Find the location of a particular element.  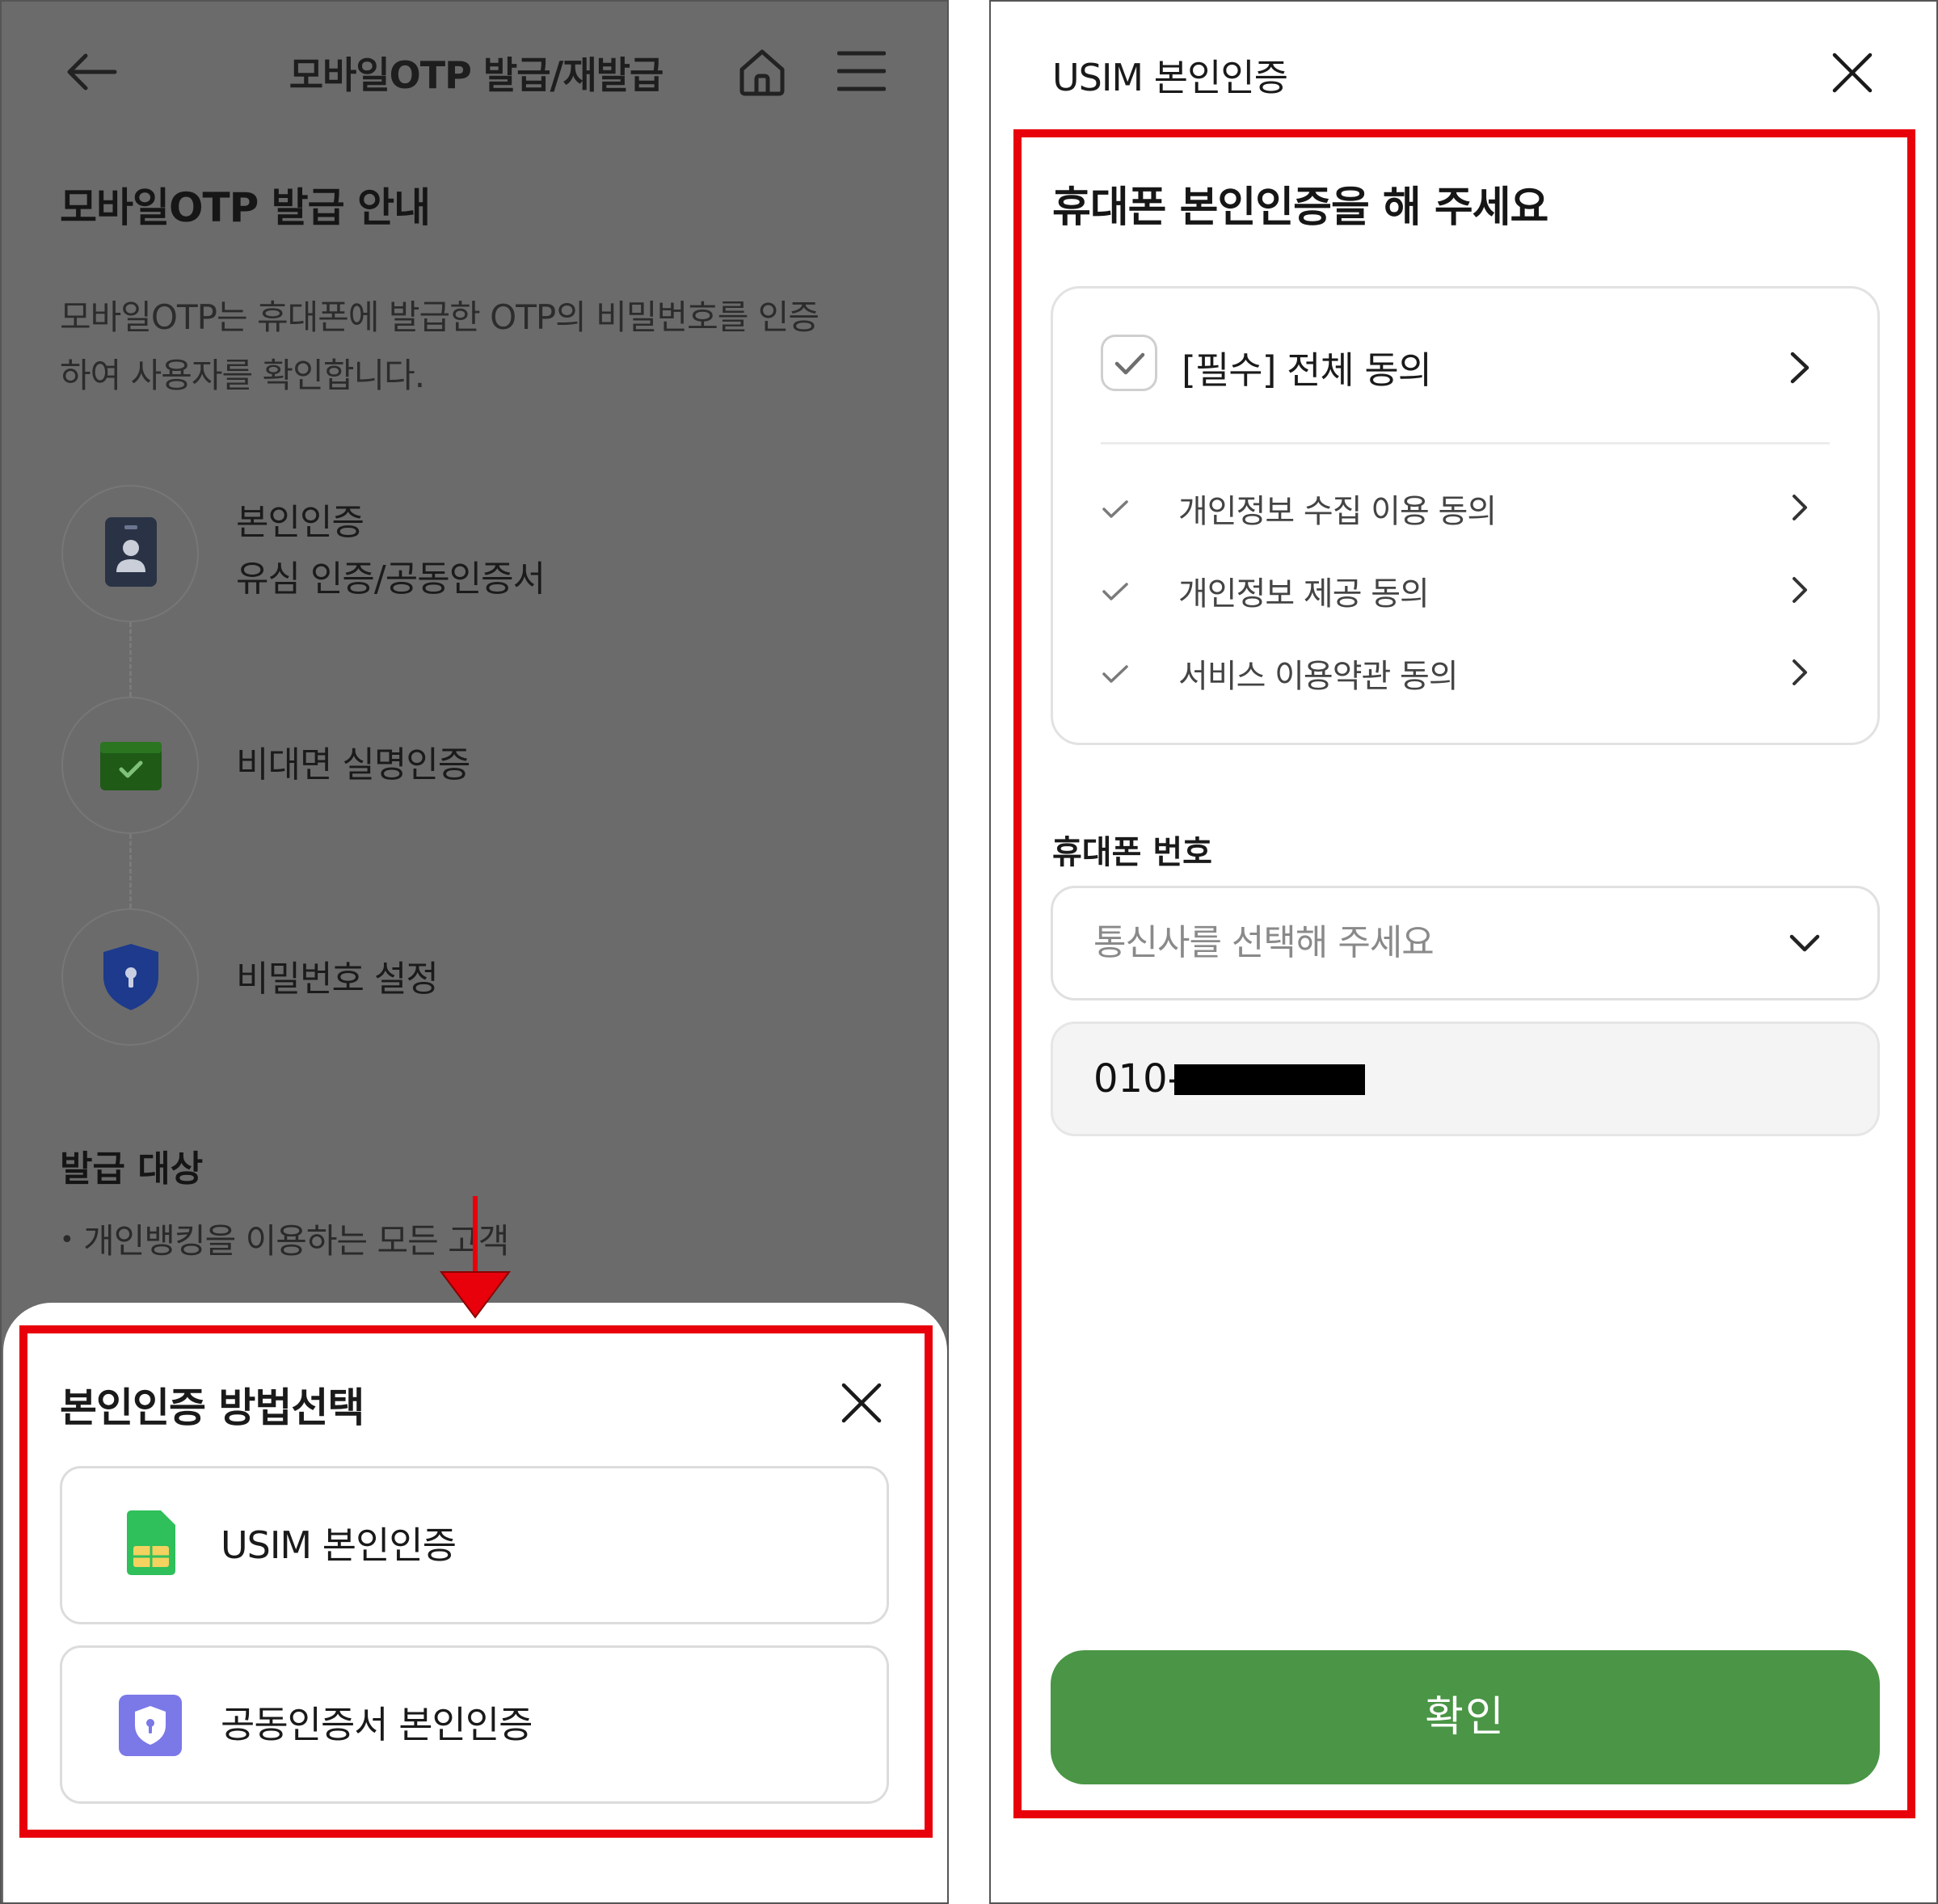

step-password is located at coordinates (130, 977).